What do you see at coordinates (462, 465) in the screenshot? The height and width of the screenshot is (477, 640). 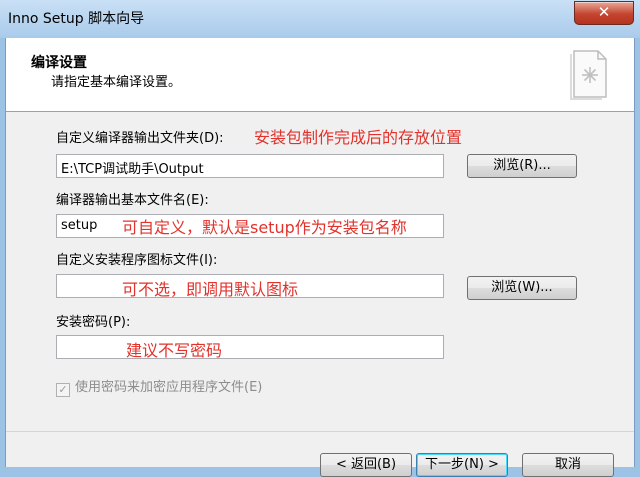 I see `next-button: 下一步(N) >` at bounding box center [462, 465].